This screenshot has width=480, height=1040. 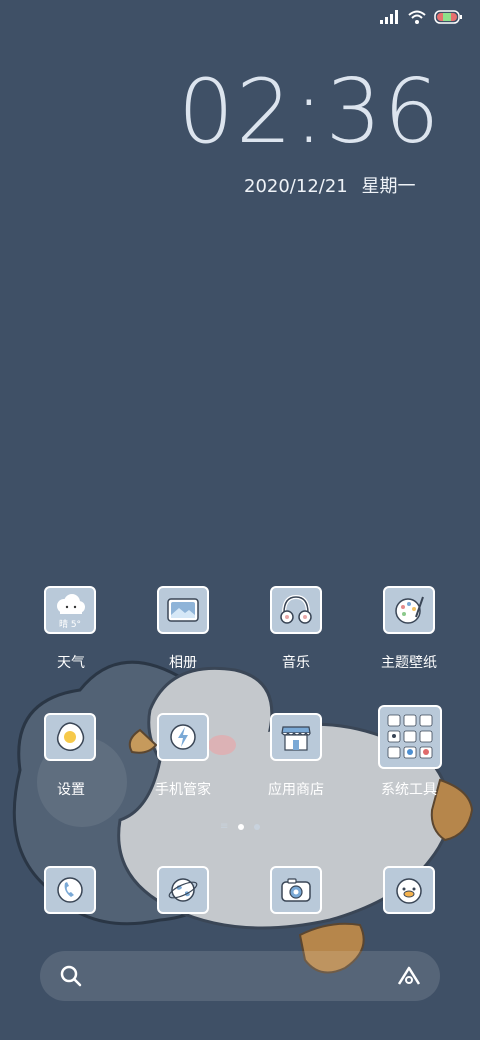 What do you see at coordinates (310, 111) in the screenshot?
I see `lockscreen-clock: 02:36` at bounding box center [310, 111].